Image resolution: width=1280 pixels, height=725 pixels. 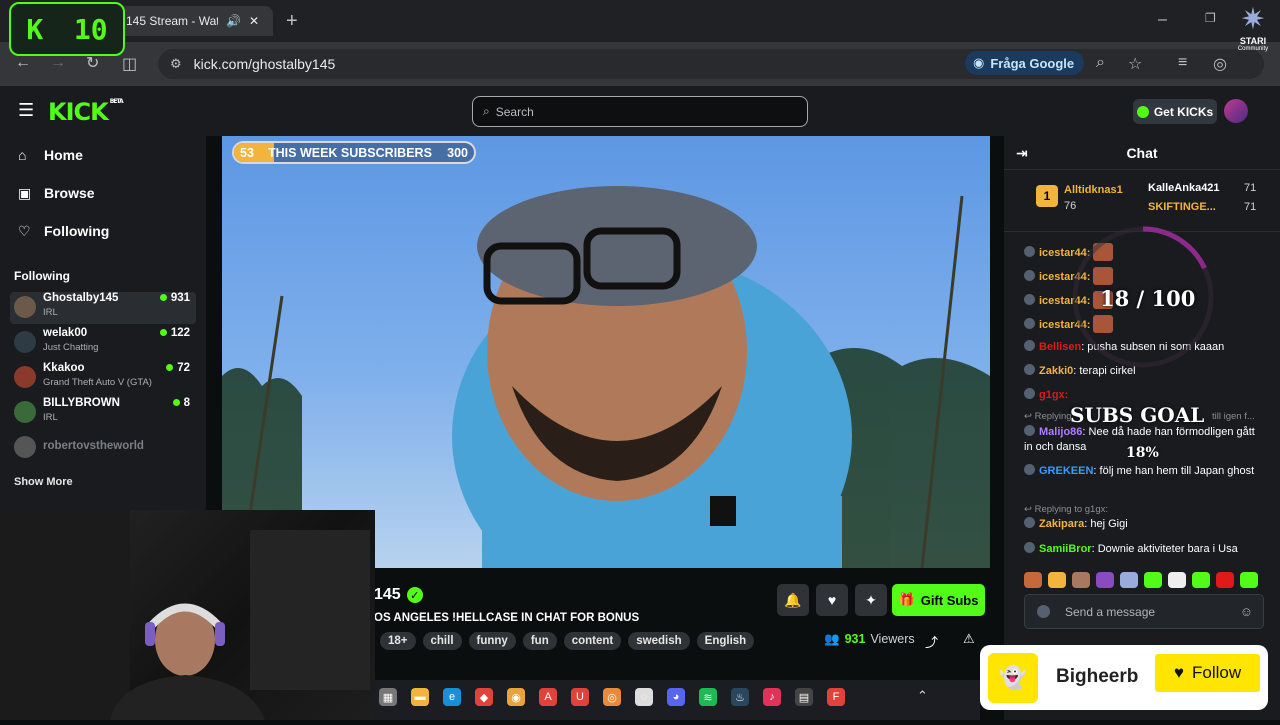 What do you see at coordinates (539, 641) in the screenshot?
I see `tag-chip: fun` at bounding box center [539, 641].